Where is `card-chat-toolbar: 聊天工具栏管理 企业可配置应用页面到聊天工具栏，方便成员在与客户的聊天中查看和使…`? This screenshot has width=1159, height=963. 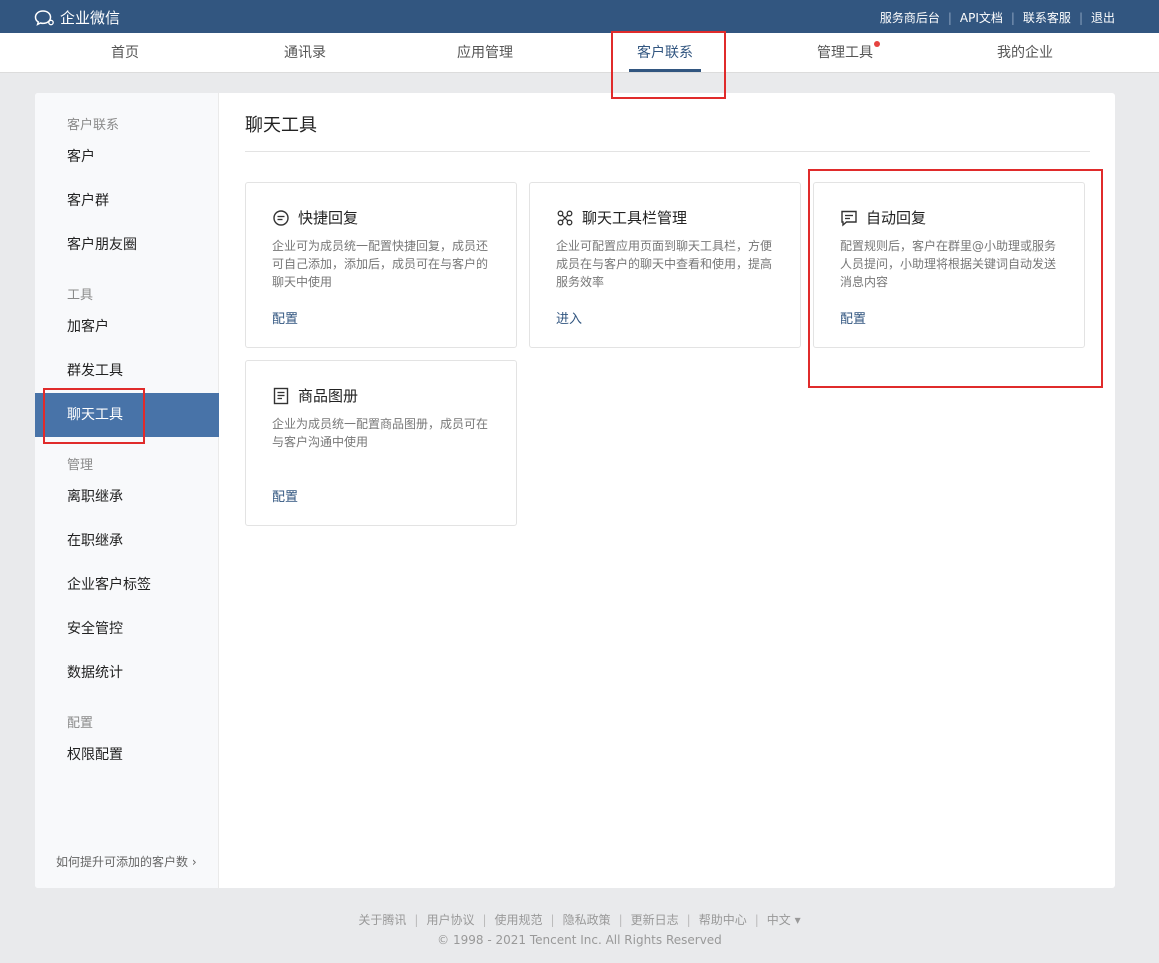
card-chat-toolbar: 聊天工具栏管理 企业可配置应用页面到聊天工具栏，方便成员在与客户的聊天中查看和使… is located at coordinates (665, 265).